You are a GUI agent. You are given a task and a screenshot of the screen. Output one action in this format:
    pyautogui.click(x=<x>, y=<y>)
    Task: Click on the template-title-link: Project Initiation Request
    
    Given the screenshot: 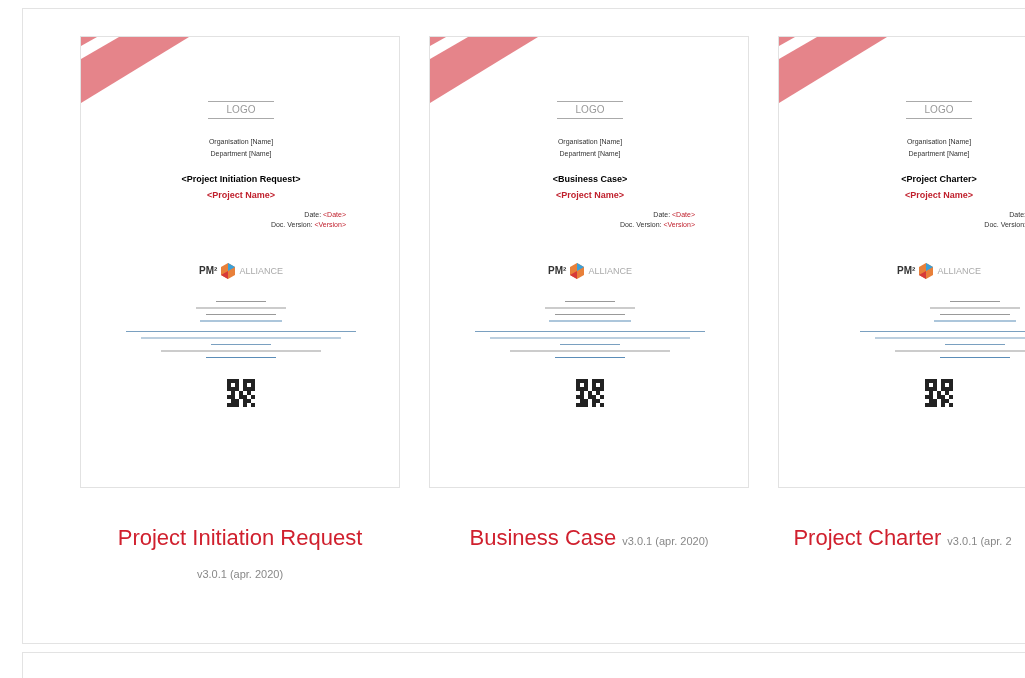 What is the action you would take?
    pyautogui.click(x=240, y=538)
    